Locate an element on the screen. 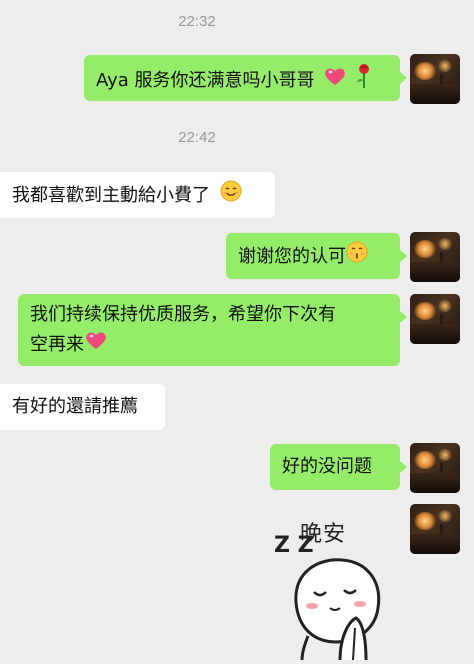 The image size is (474, 664). message-bubble-outgoing: Aya 服务你还满意吗小哥哥 is located at coordinates (245, 78).